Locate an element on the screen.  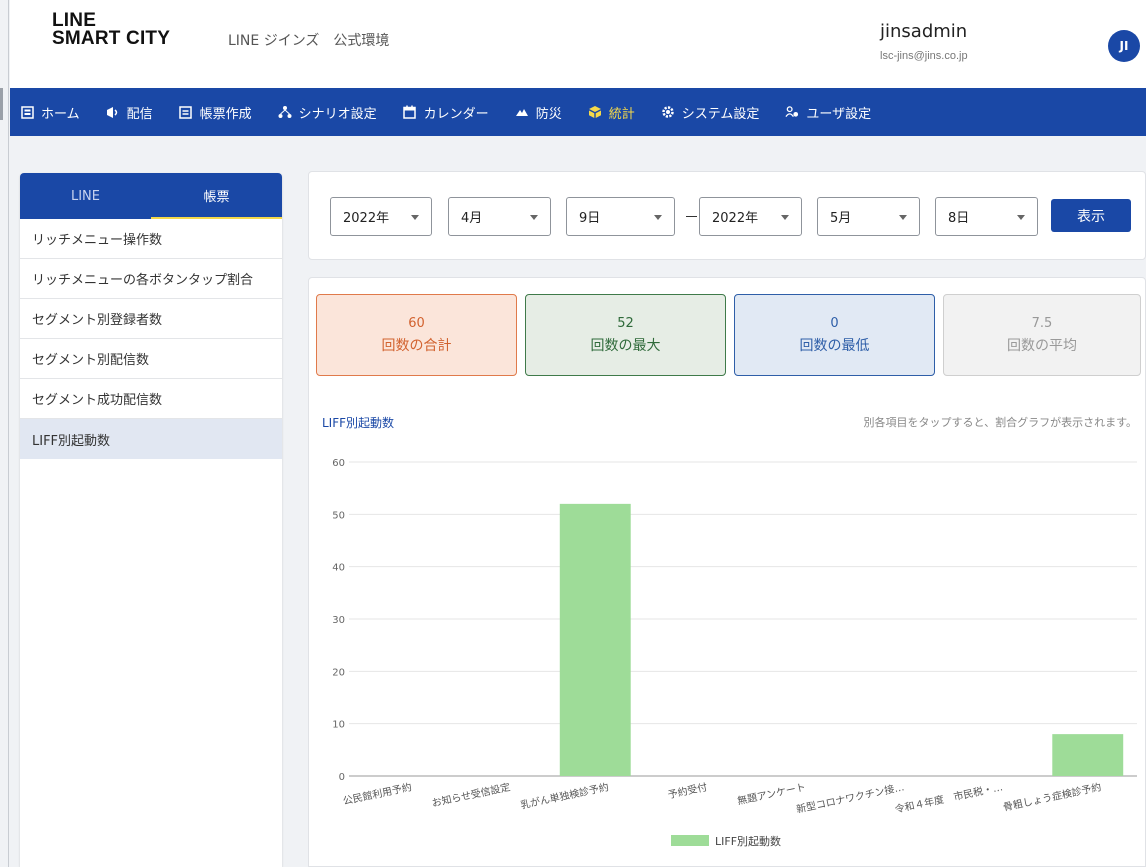
x-tick-label: 予約受付 is located at coordinates (688, 790).